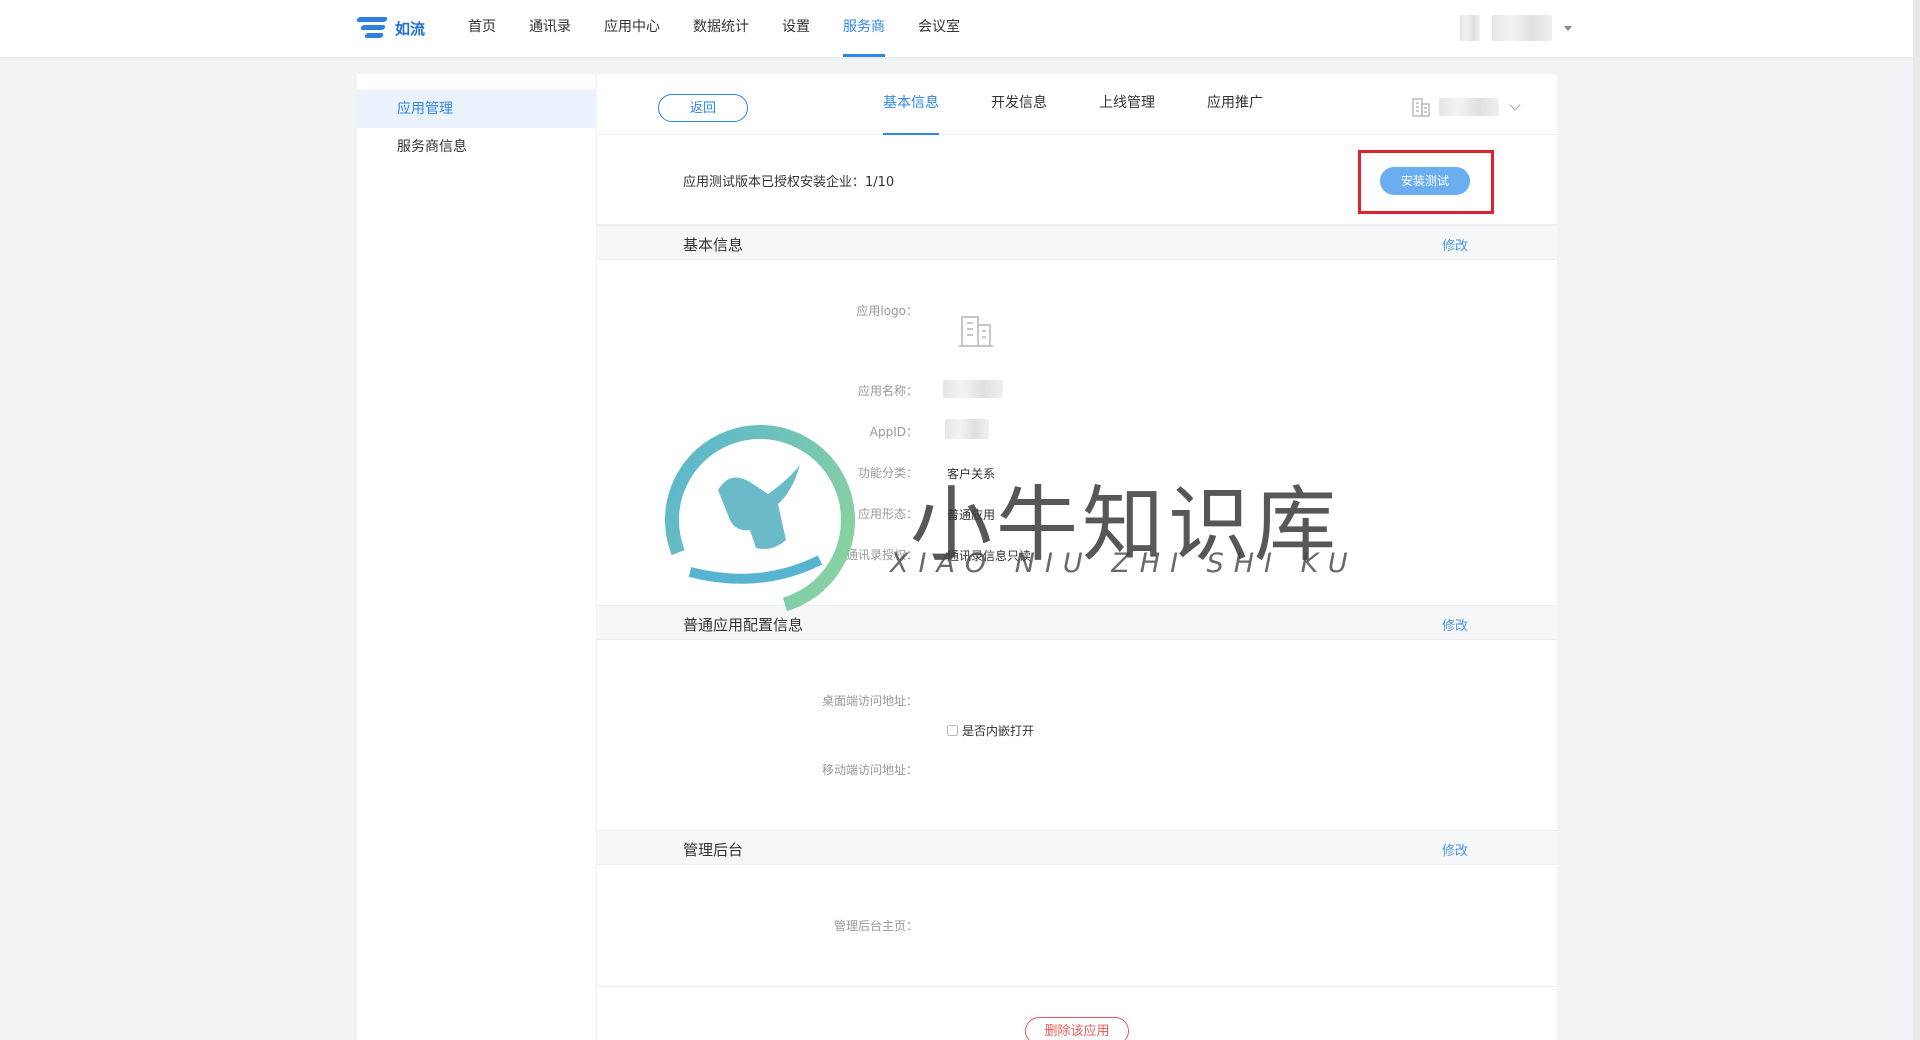  I want to click on section-admin-header: 管理后台 修改, so click(1077, 847).